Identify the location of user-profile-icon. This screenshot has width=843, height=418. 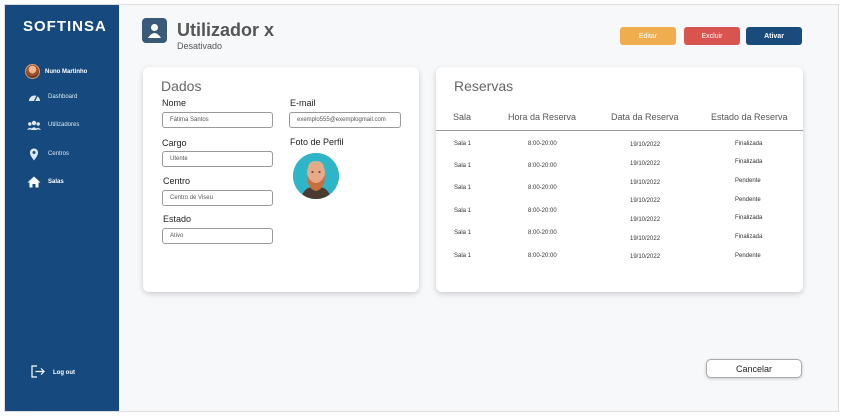
(154, 30).